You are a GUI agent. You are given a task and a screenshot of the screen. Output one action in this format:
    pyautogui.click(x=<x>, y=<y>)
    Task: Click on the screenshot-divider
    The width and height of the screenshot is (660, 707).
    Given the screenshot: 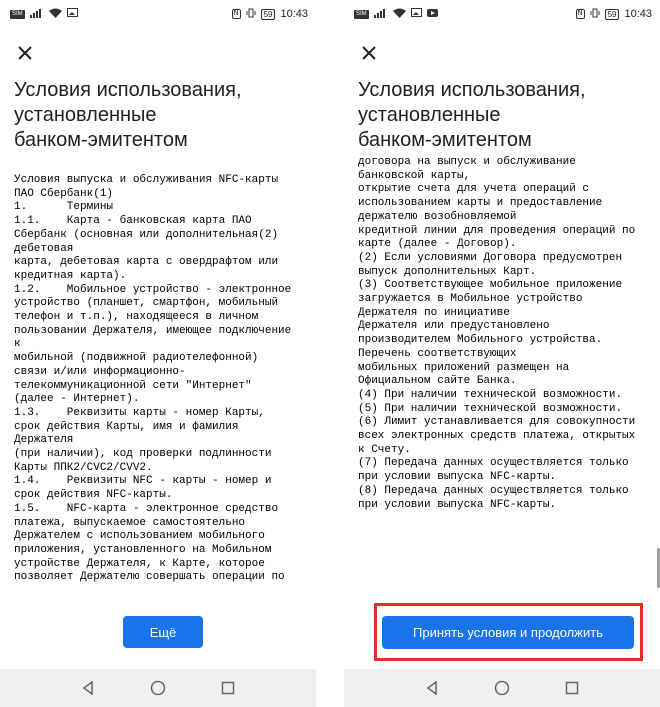 What is the action you would take?
    pyautogui.click(x=330, y=353)
    